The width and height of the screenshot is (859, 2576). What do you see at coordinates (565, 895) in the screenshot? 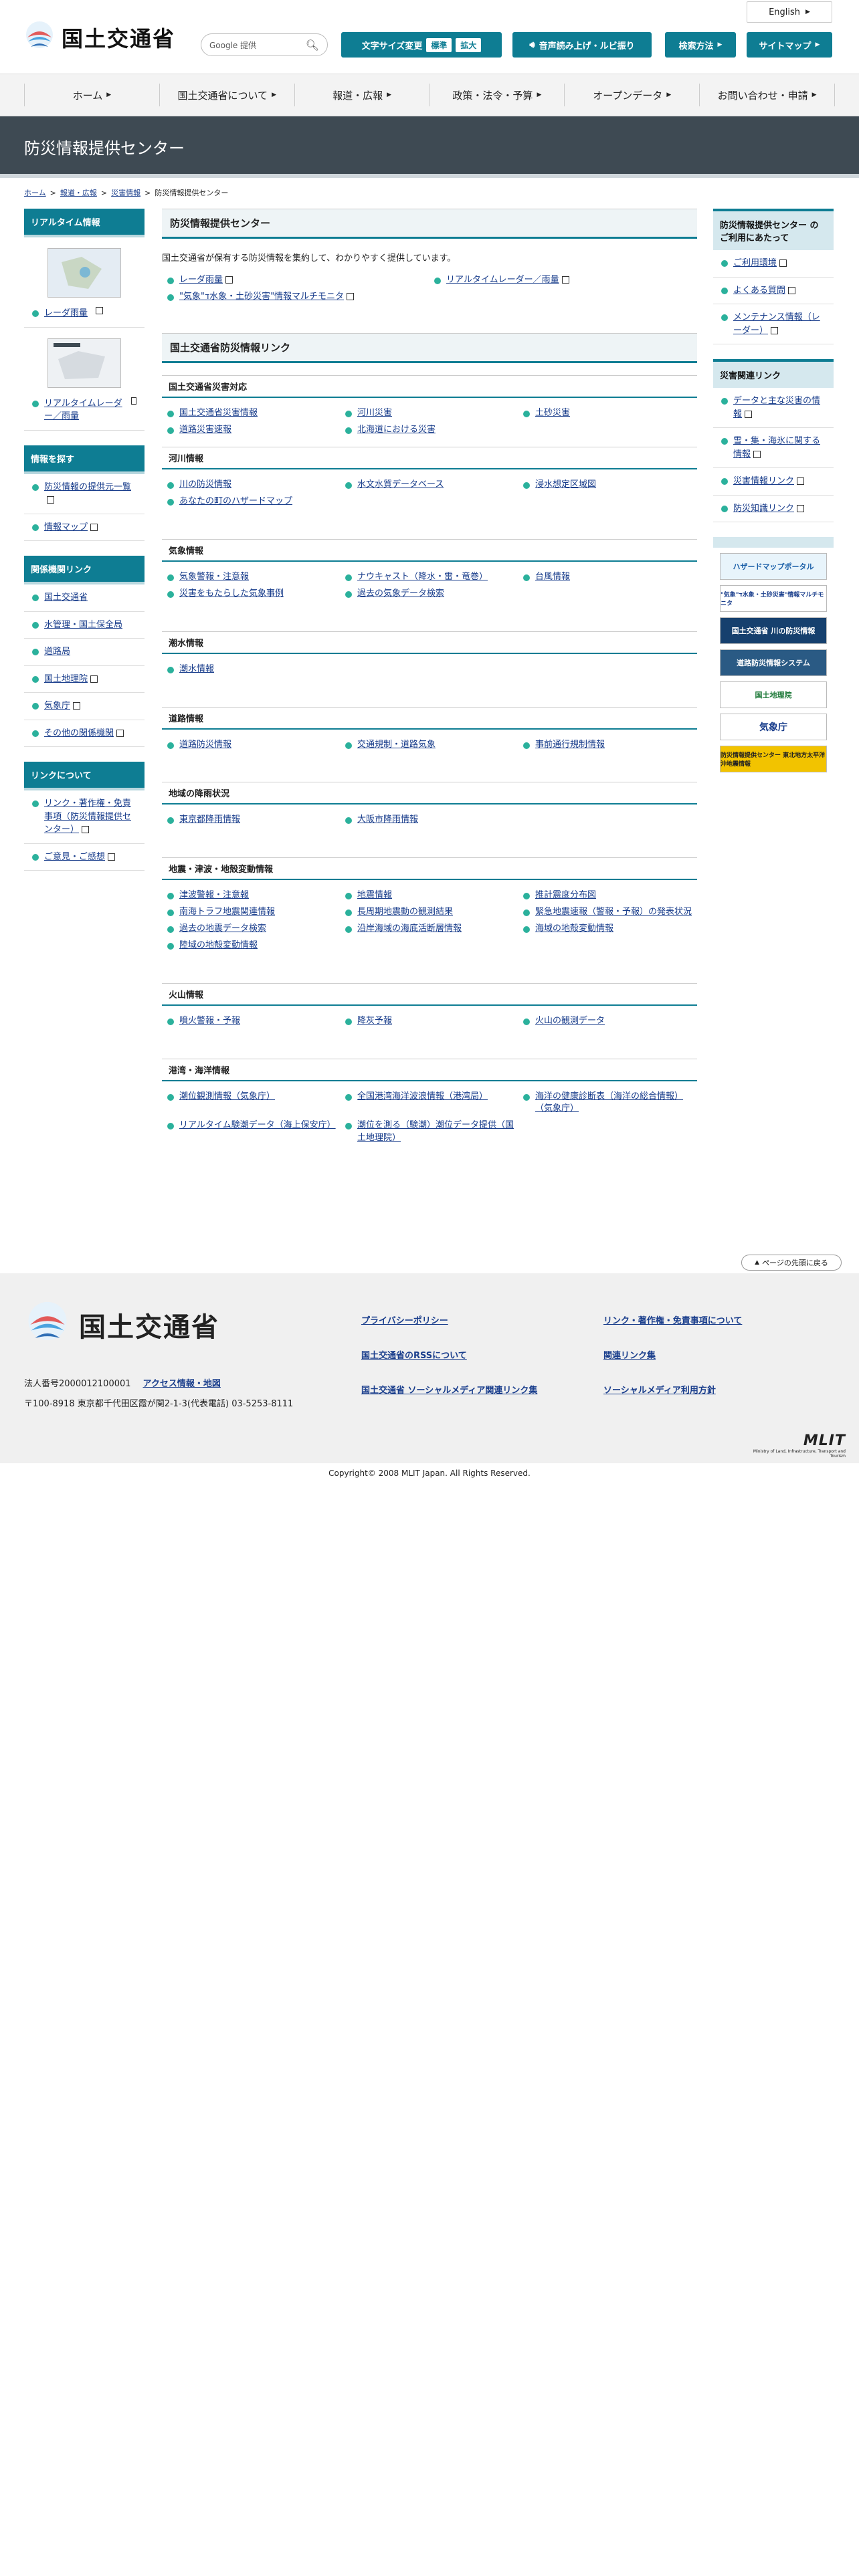
I see `main-link: 推計震度分布図` at bounding box center [565, 895].